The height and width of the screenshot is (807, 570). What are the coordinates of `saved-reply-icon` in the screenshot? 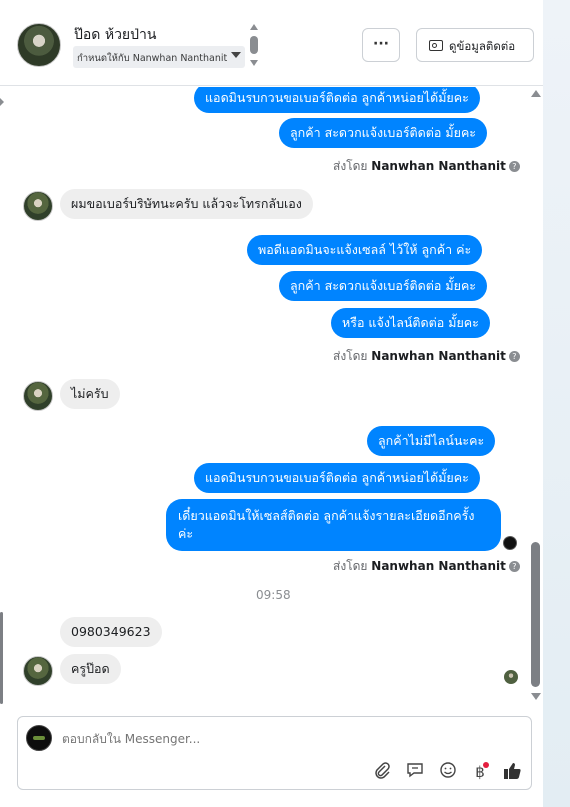 It's located at (415, 772).